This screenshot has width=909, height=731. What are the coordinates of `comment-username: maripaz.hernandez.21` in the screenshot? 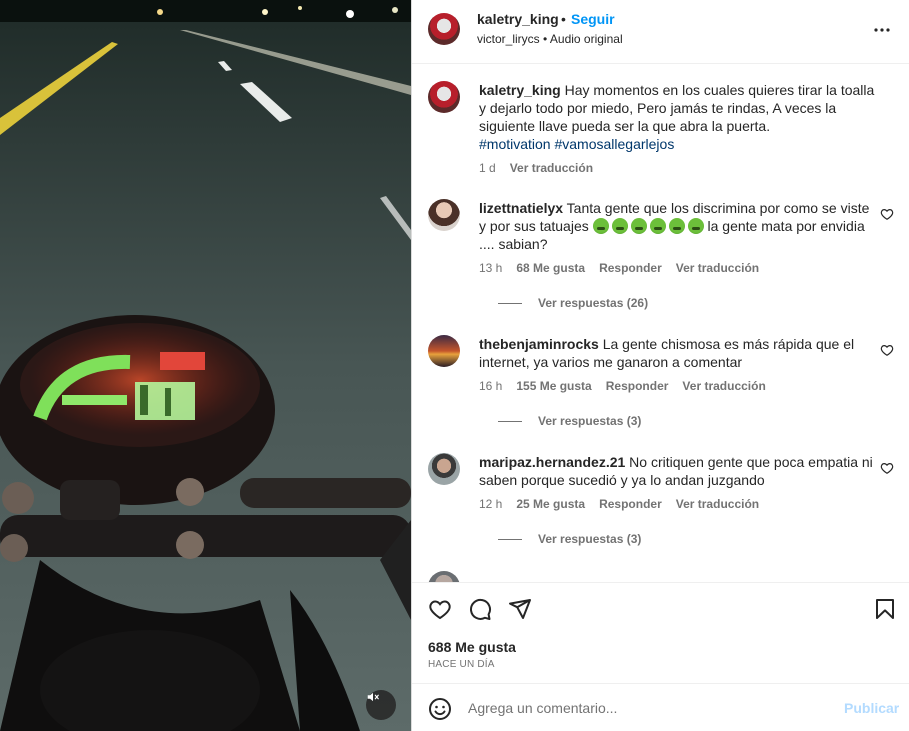 It's located at (552, 462).